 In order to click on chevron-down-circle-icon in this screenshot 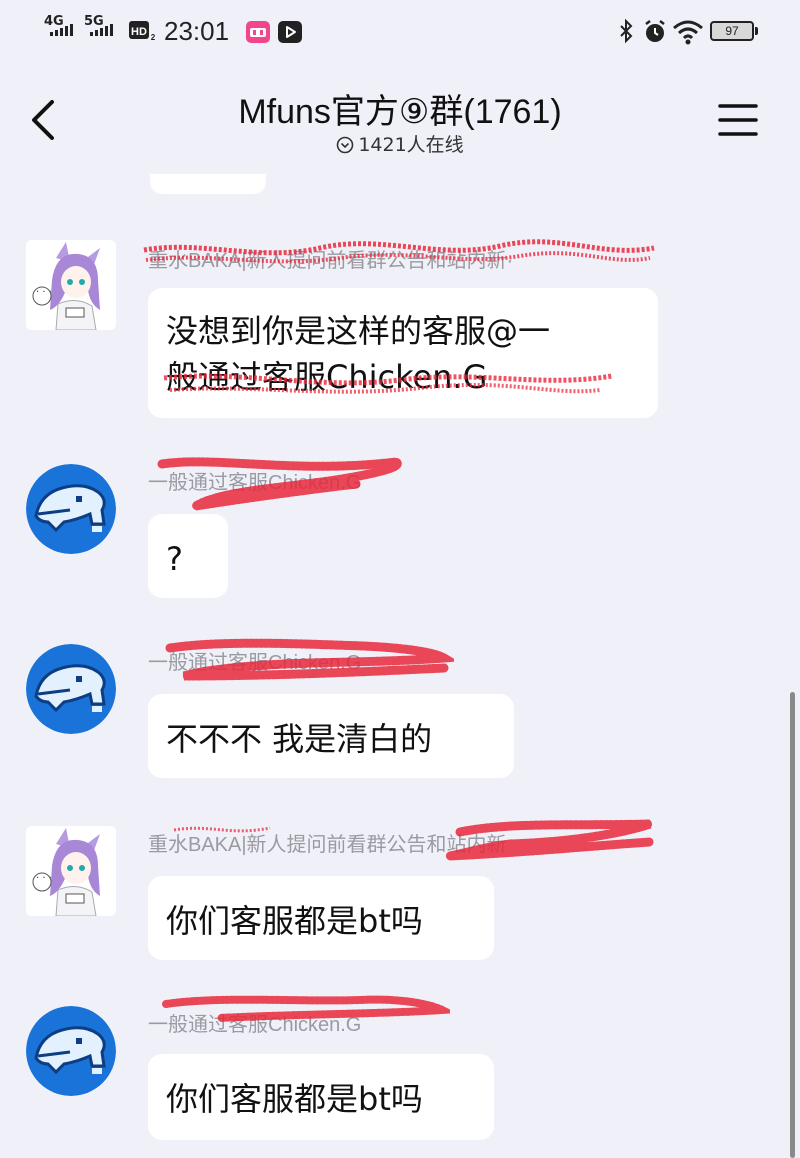, I will do `click(345, 145)`.